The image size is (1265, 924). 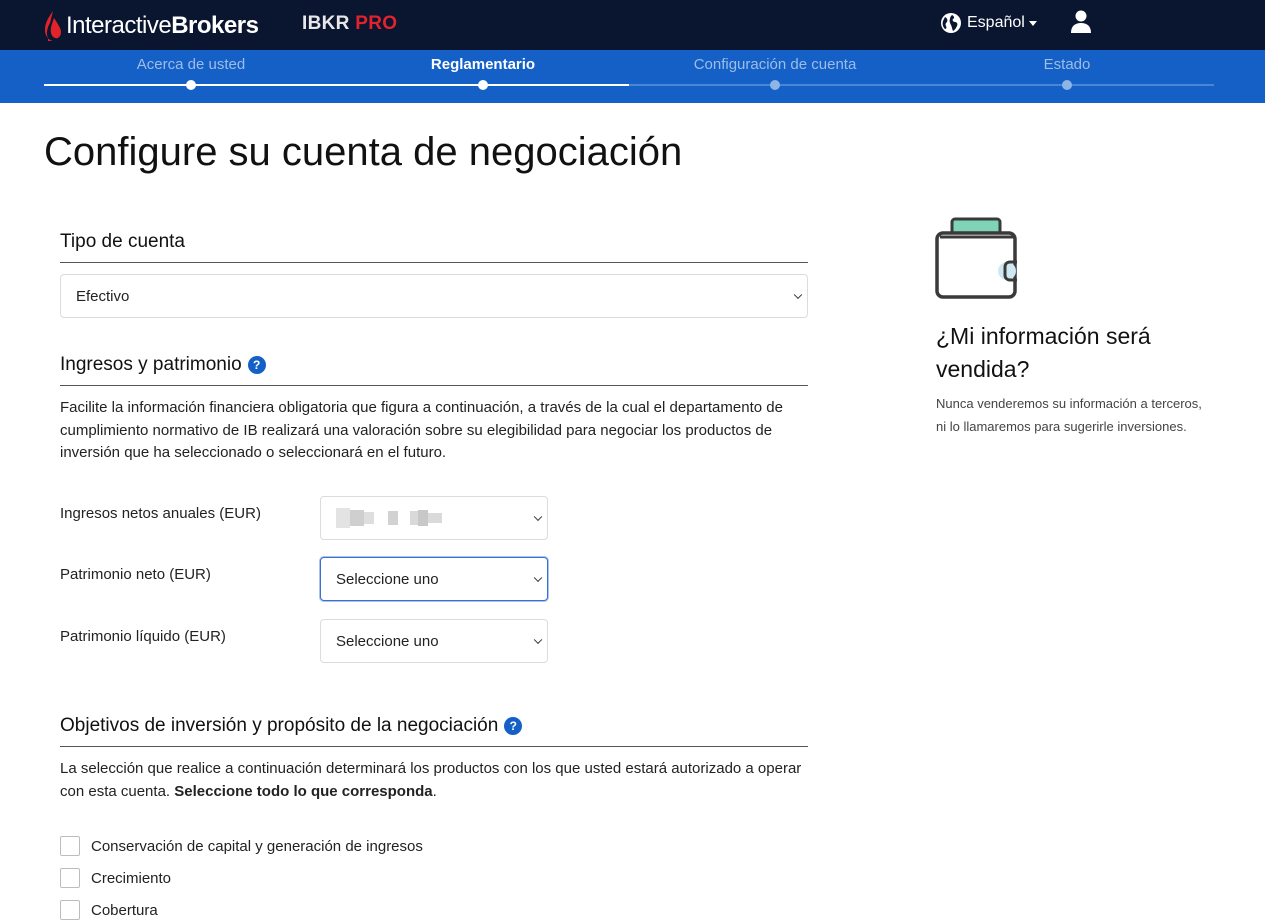 What do you see at coordinates (115, 878) in the screenshot?
I see `objective-growth: Crecimiento` at bounding box center [115, 878].